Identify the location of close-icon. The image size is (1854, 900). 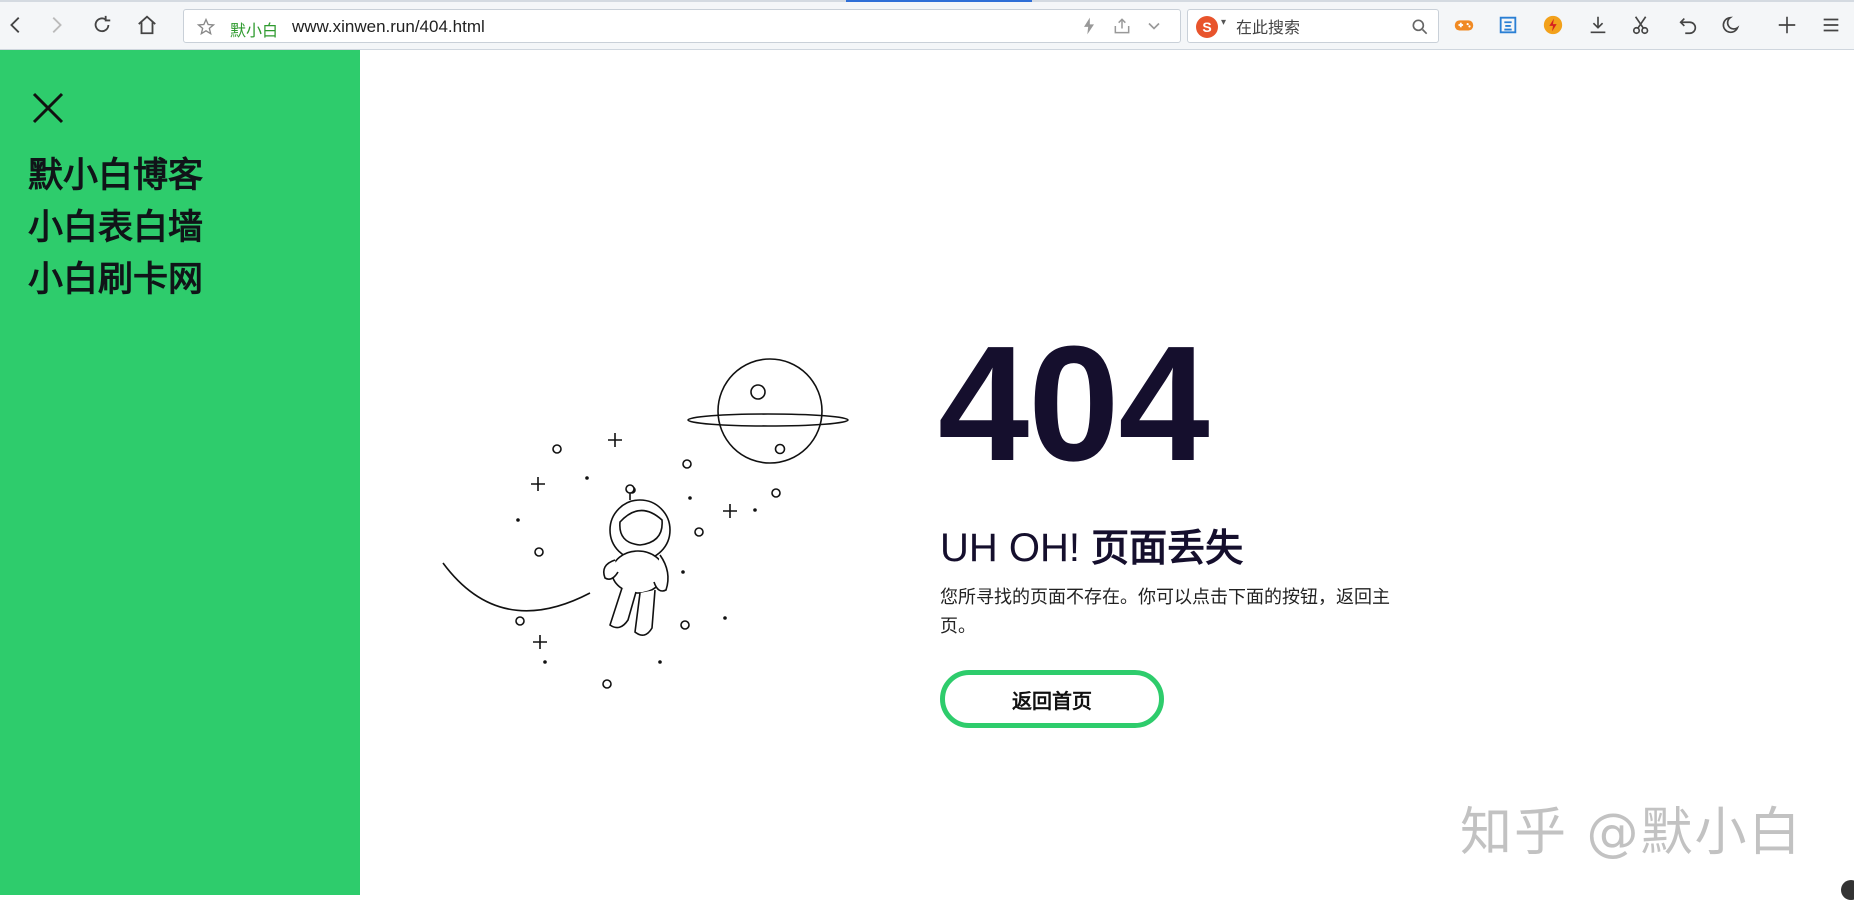
(48, 108).